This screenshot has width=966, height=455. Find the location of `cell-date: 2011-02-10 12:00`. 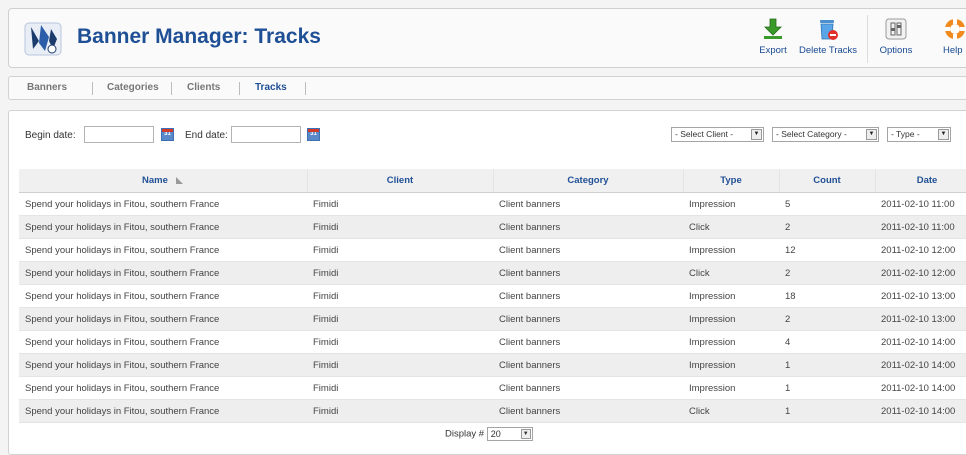

cell-date: 2011-02-10 12:00 is located at coordinates (920, 273).